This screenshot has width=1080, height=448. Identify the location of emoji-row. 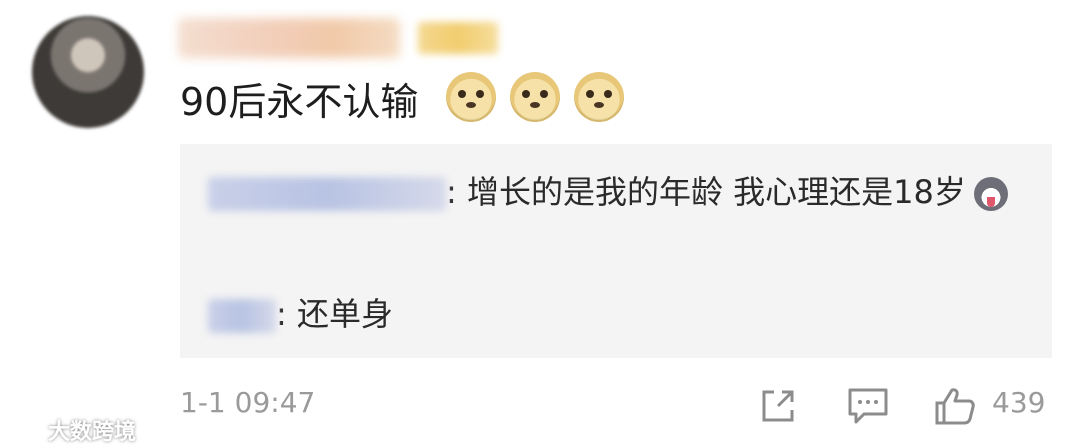
(535, 97).